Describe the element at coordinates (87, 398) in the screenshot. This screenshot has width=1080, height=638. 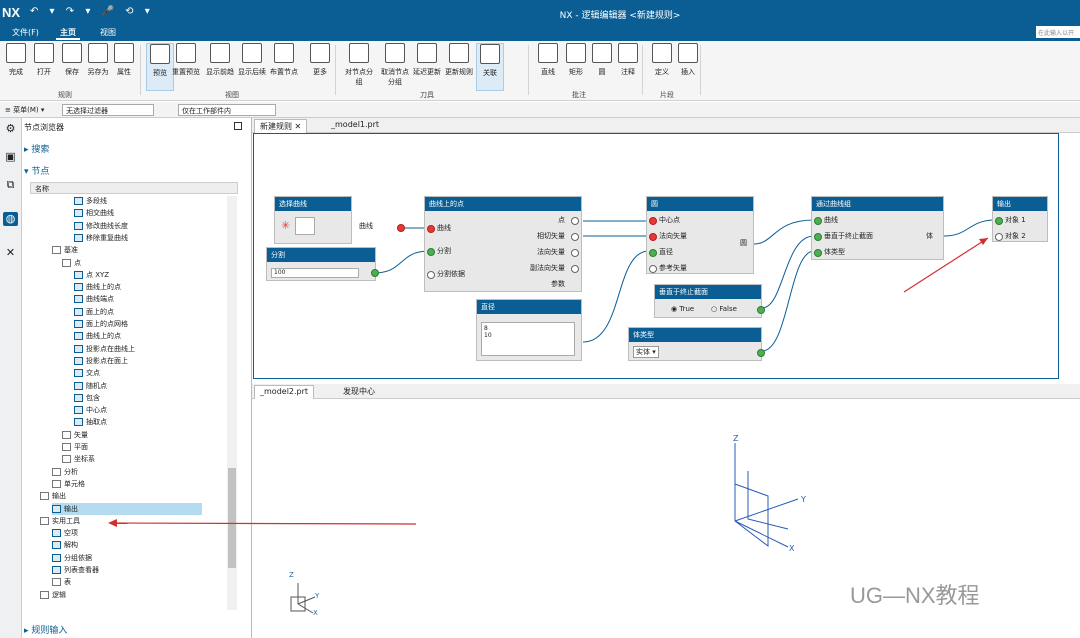
I see `tree-item: 包含` at that location.